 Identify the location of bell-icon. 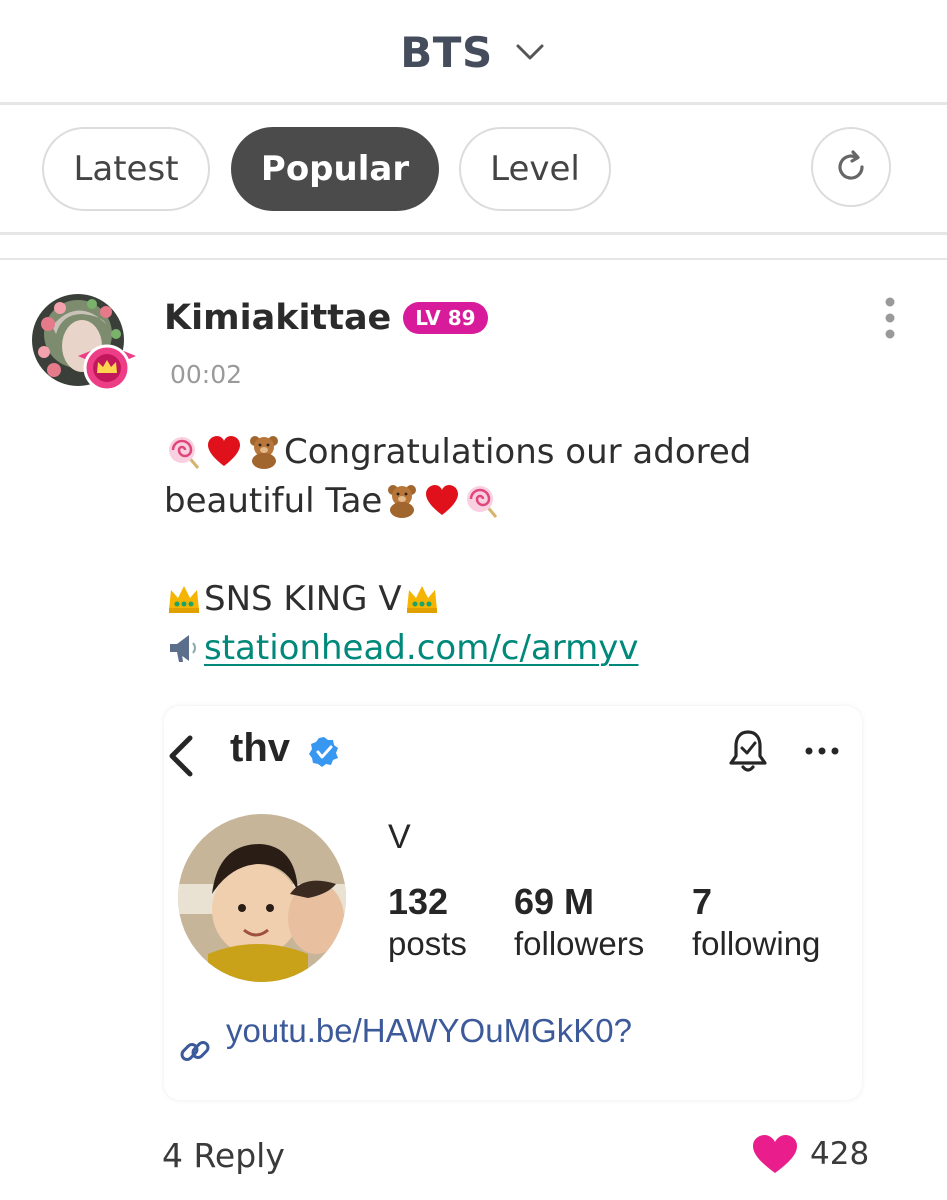
(748, 751).